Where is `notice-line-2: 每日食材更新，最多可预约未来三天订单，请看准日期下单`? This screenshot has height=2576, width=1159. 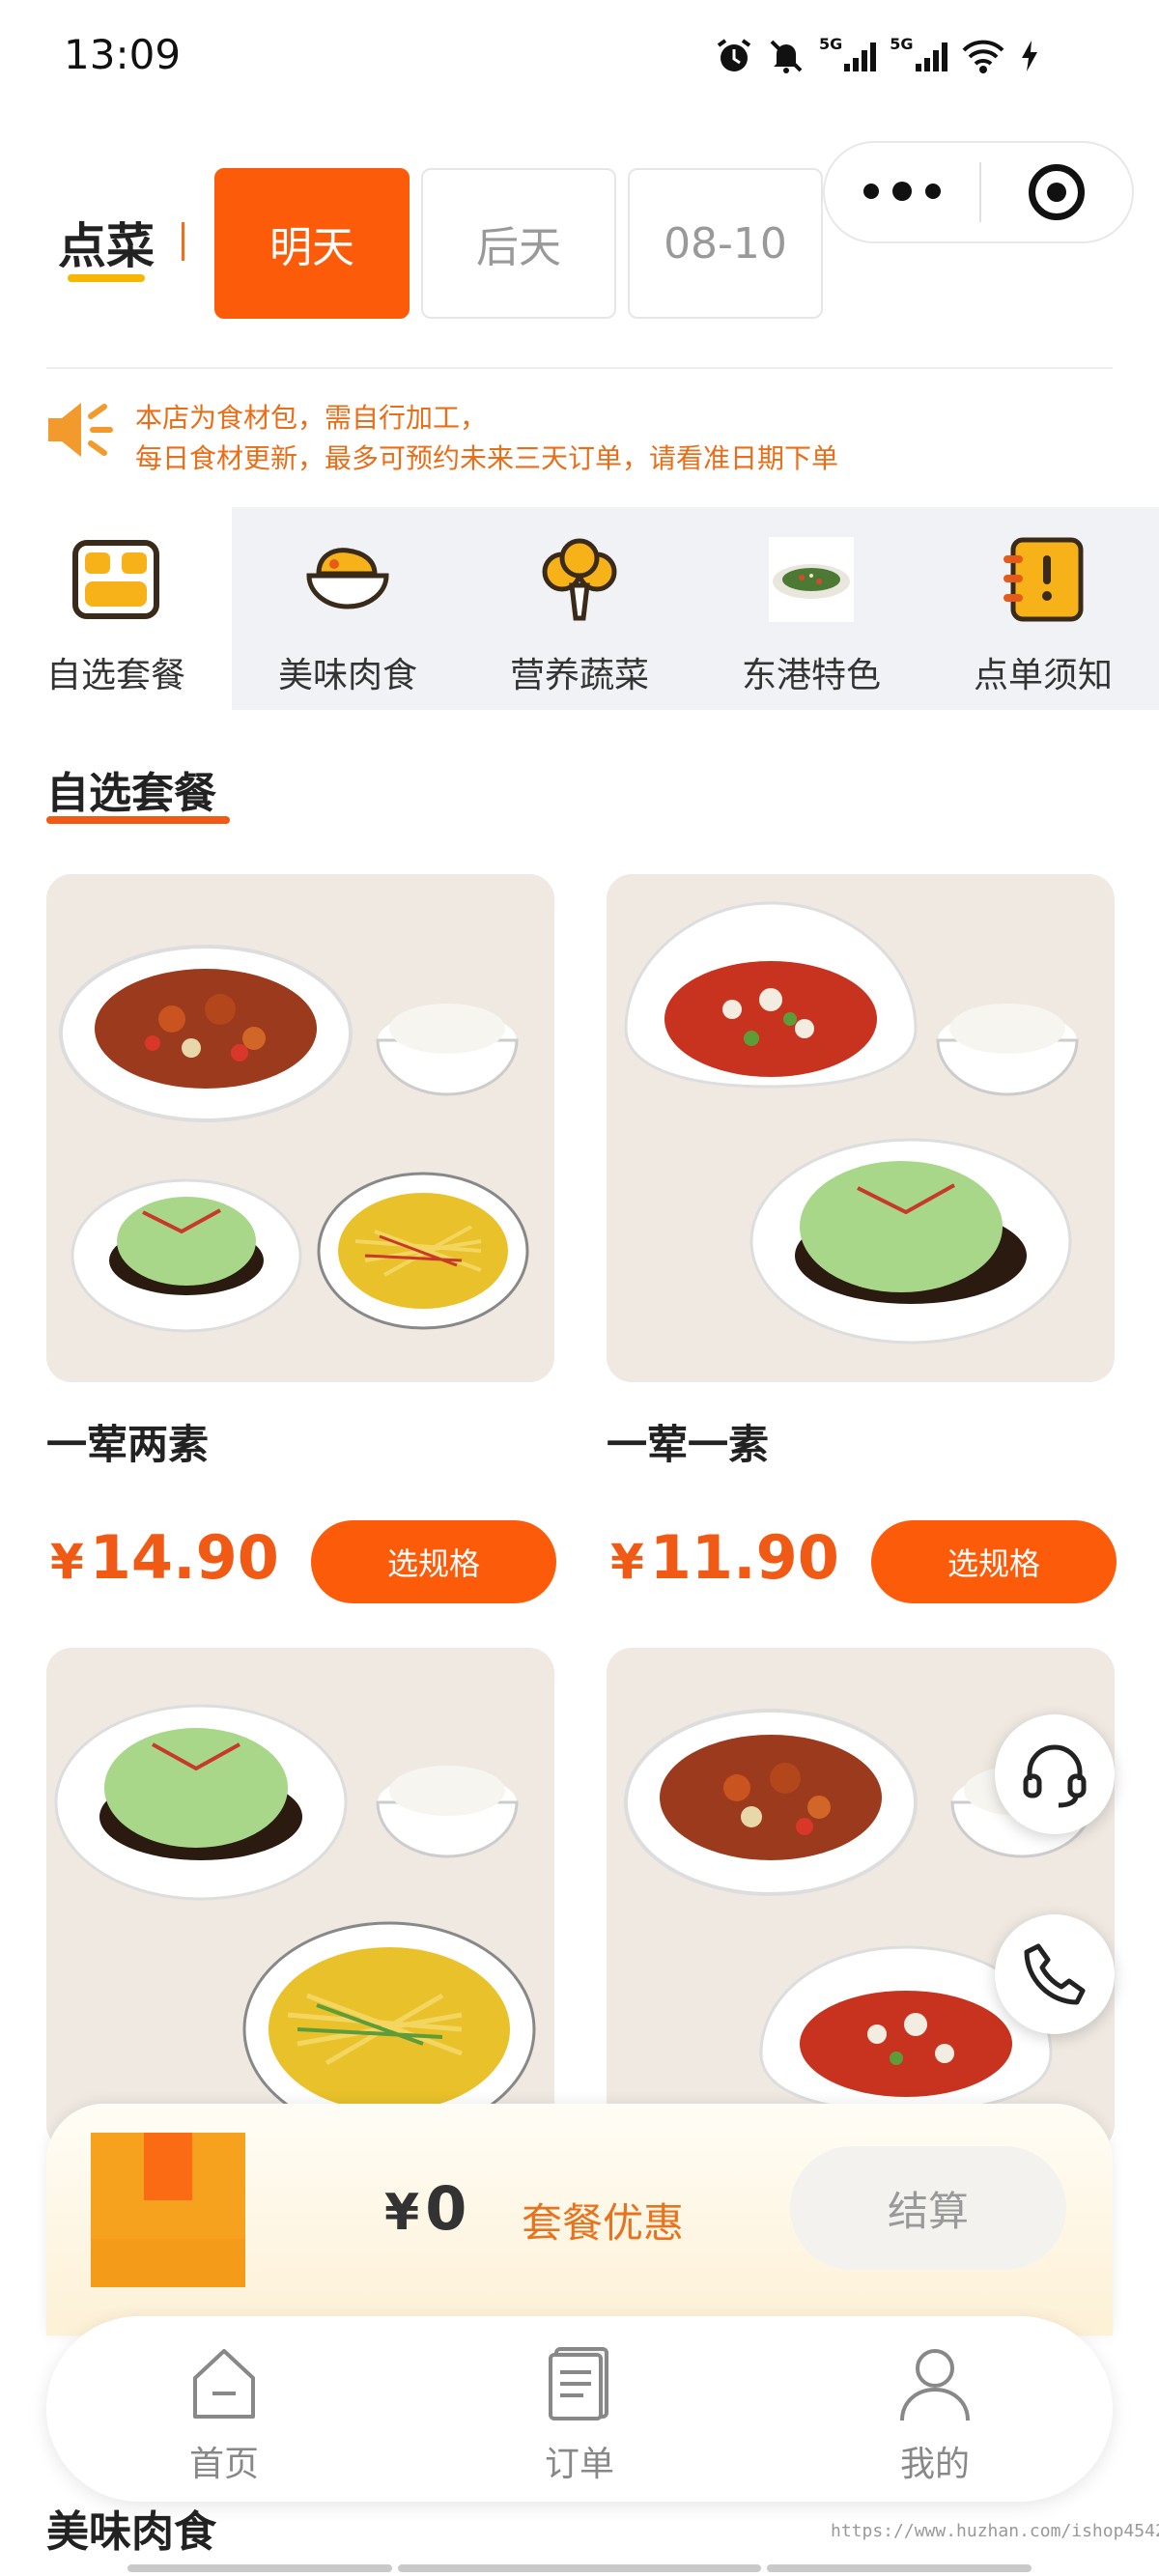 notice-line-2: 每日食材更新，最多可预约未来三天订单，请看准日期下单 is located at coordinates (487, 458).